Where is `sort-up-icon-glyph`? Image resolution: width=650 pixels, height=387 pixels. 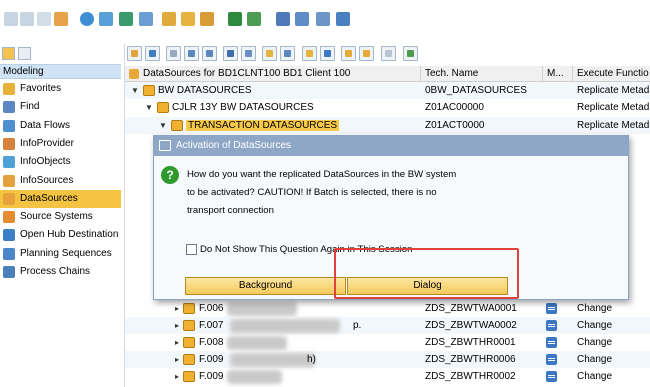 sort-up-icon-glyph is located at coordinates (209, 53).